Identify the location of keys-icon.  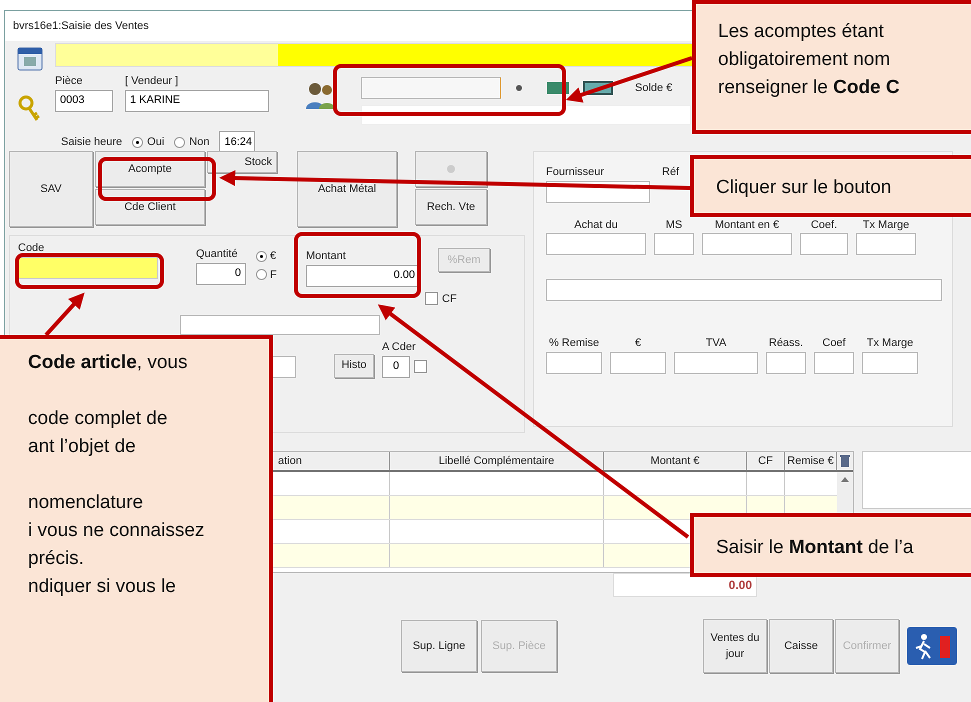
(30, 109).